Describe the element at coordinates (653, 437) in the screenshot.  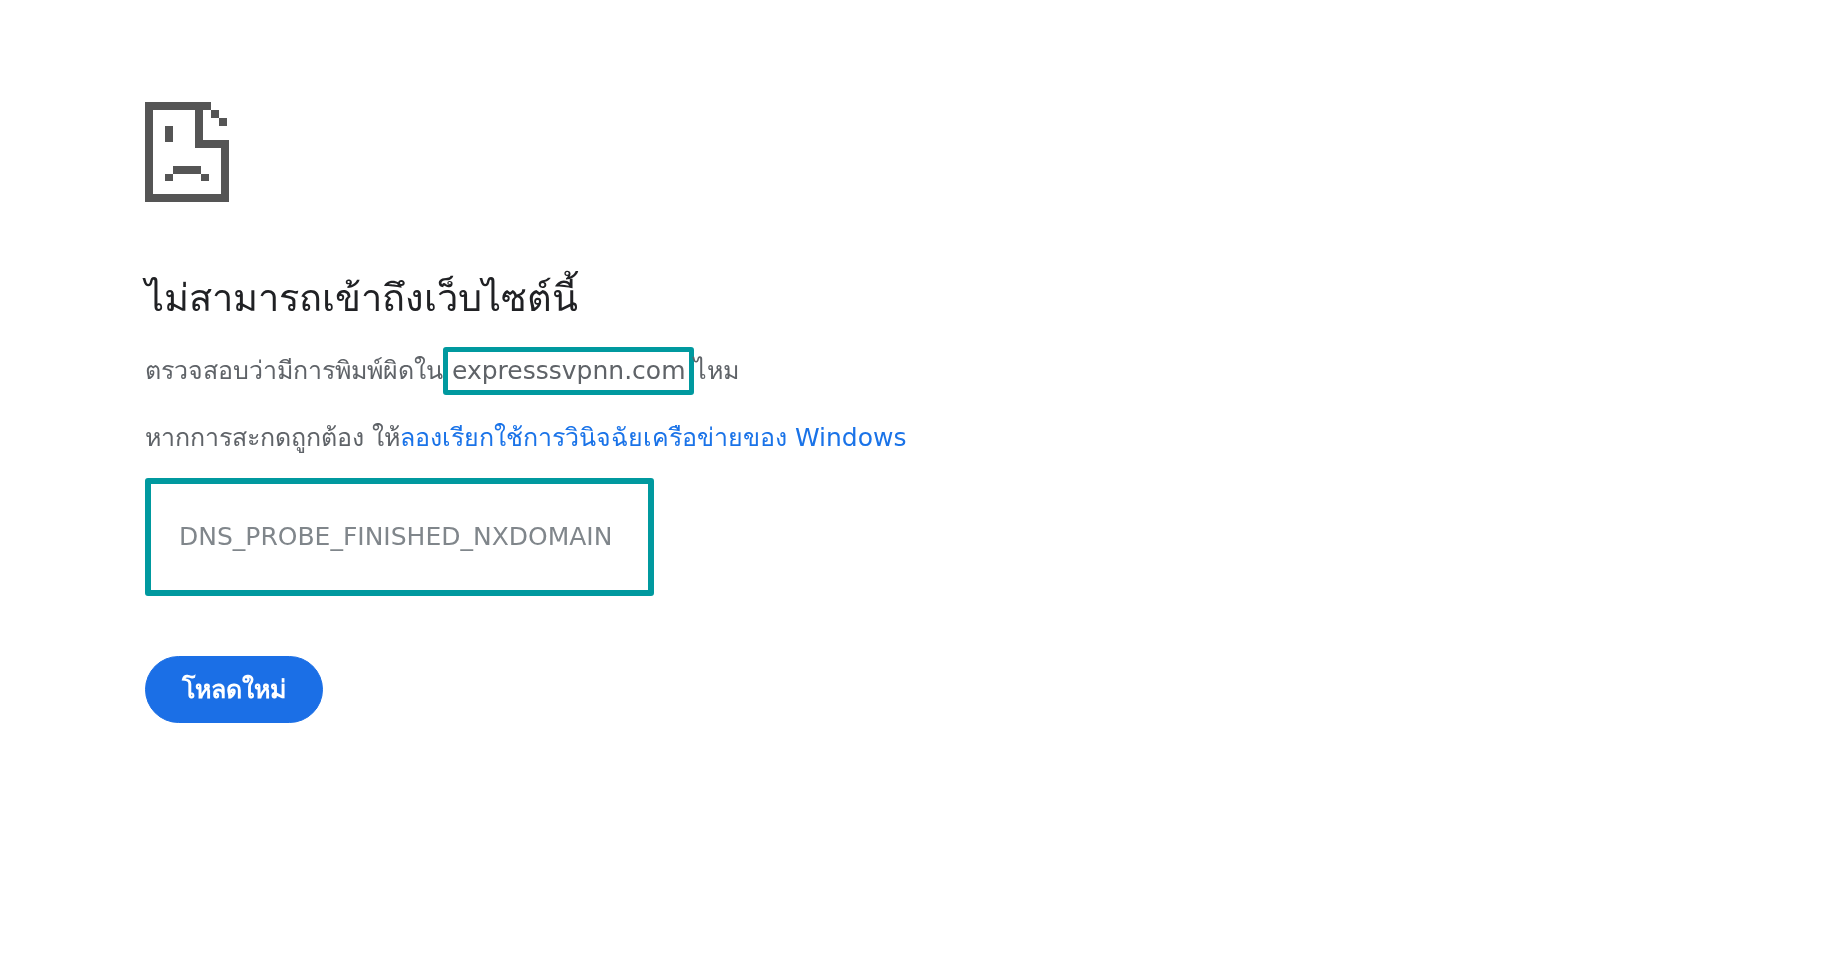
I see `diagnostics-link: ลองเรียกใช้การวินิจฉัยเครือข่ายของ Windows` at that location.